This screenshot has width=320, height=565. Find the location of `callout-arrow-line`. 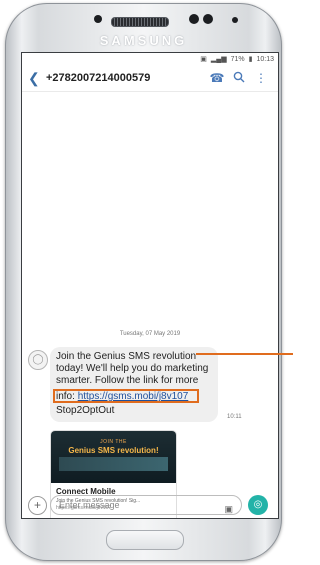

callout-arrow-line is located at coordinates (244, 354).